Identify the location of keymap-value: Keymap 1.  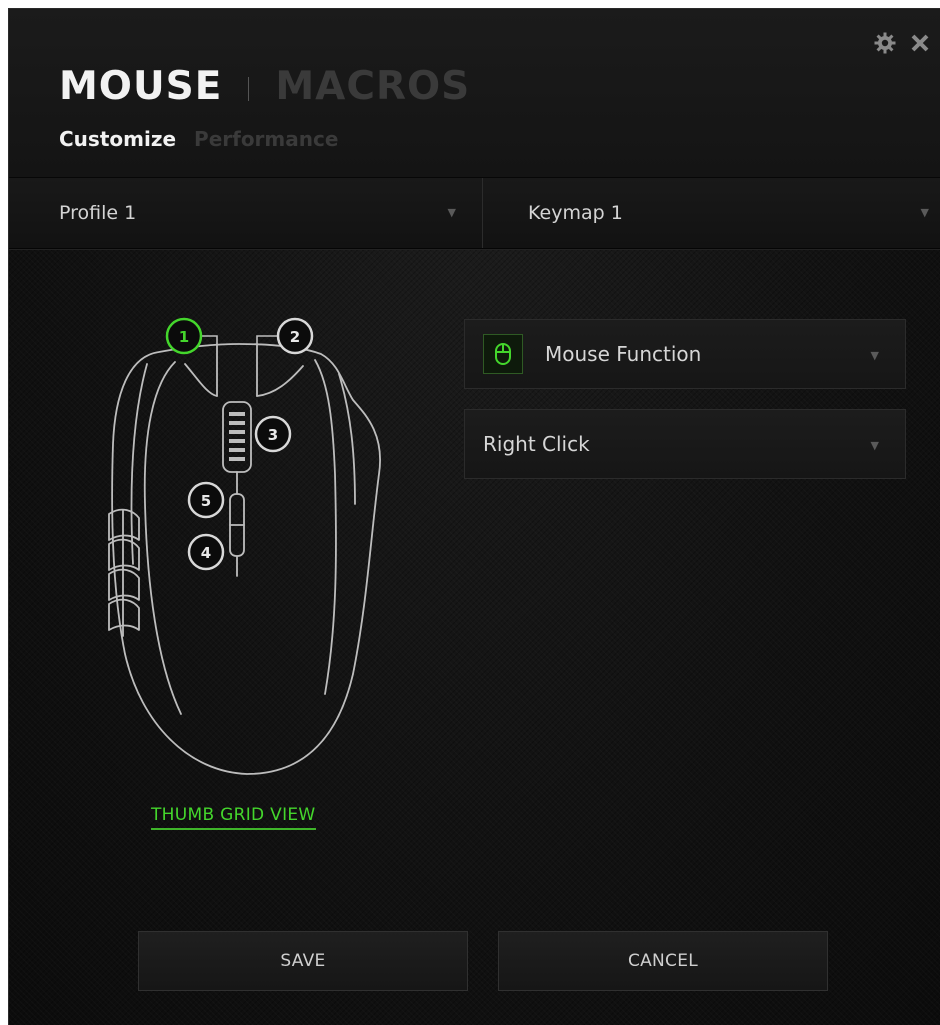
(575, 213).